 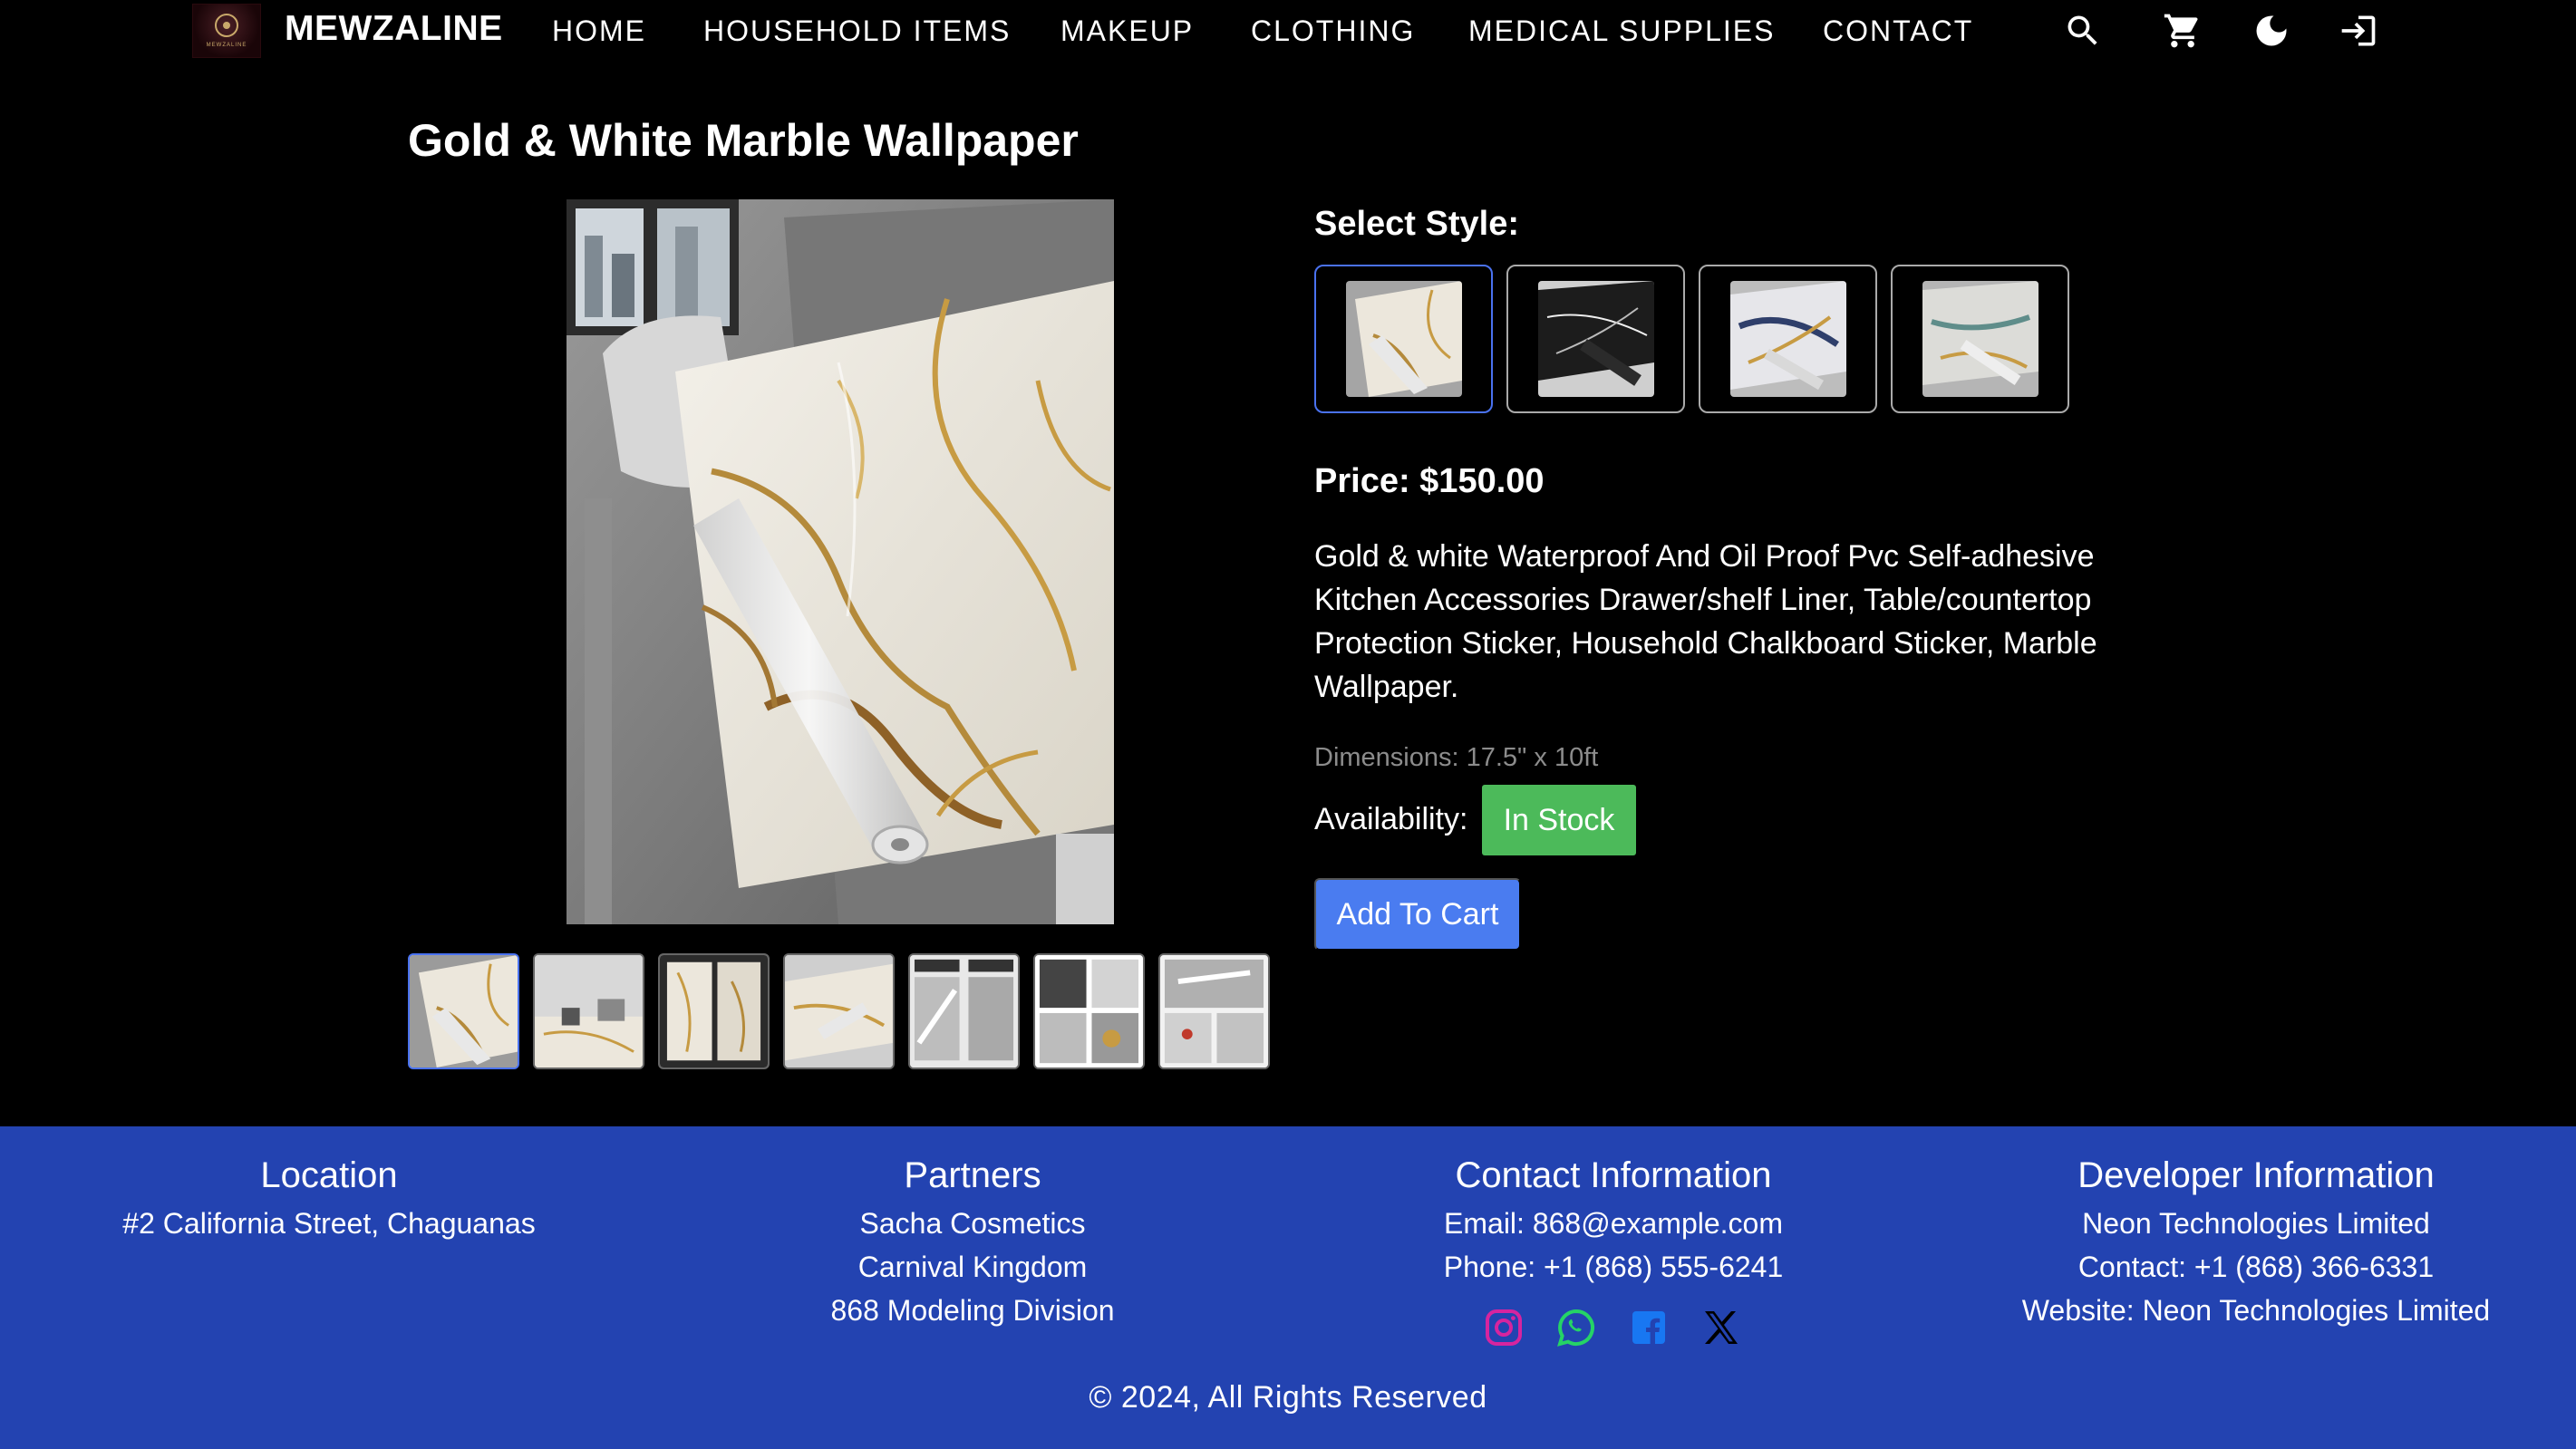 I want to click on brand-logo: MEWZALINE, so click(x=226, y=31).